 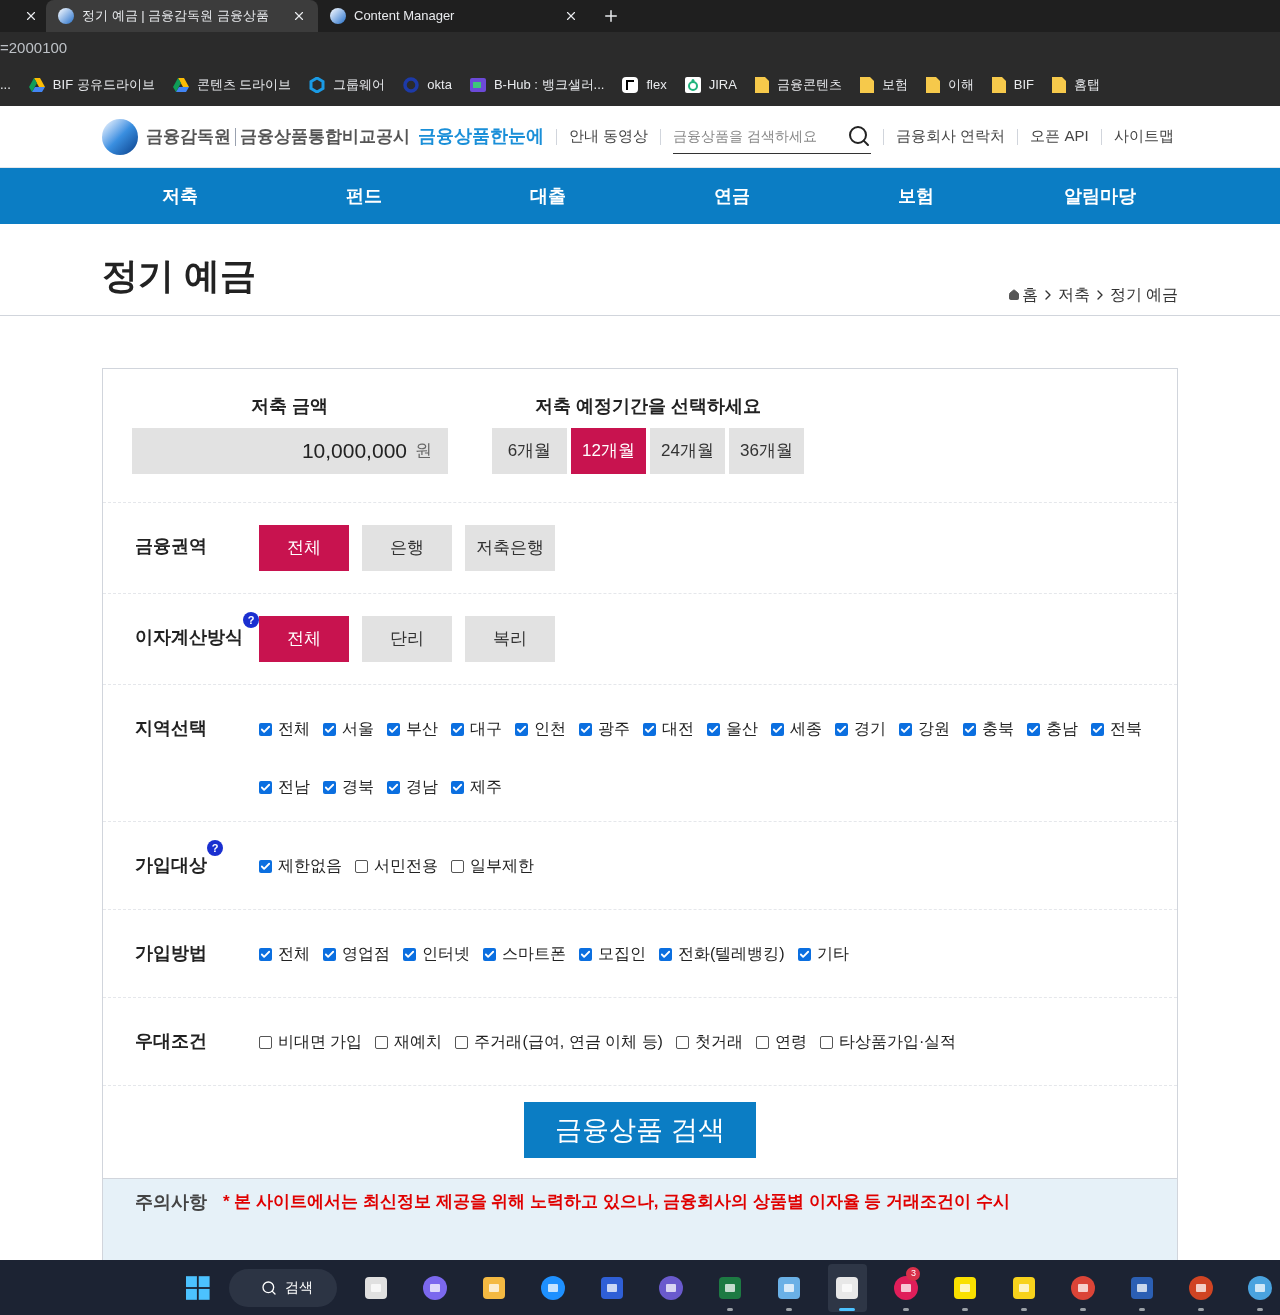 I want to click on checkbox-label: 경기, so click(x=870, y=729).